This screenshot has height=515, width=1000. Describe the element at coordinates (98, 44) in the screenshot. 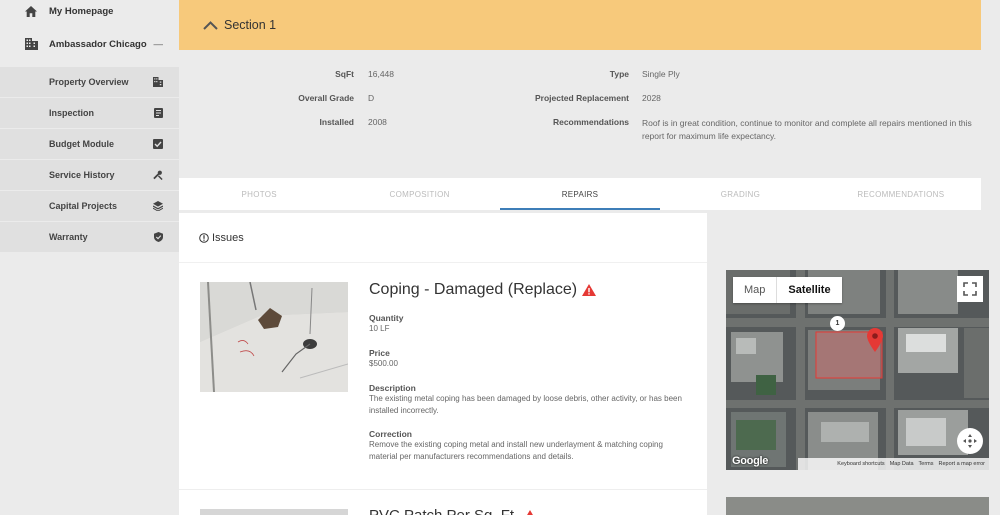

I see `sidebar-item-label: Ambassador Chicago` at that location.